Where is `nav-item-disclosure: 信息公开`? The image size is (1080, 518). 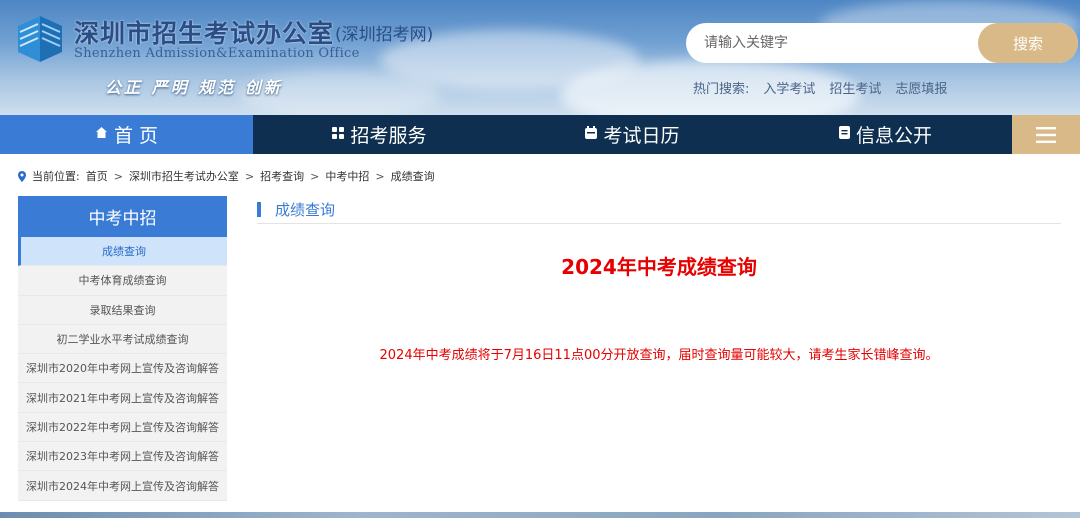 nav-item-disclosure: 信息公开 is located at coordinates (885, 134).